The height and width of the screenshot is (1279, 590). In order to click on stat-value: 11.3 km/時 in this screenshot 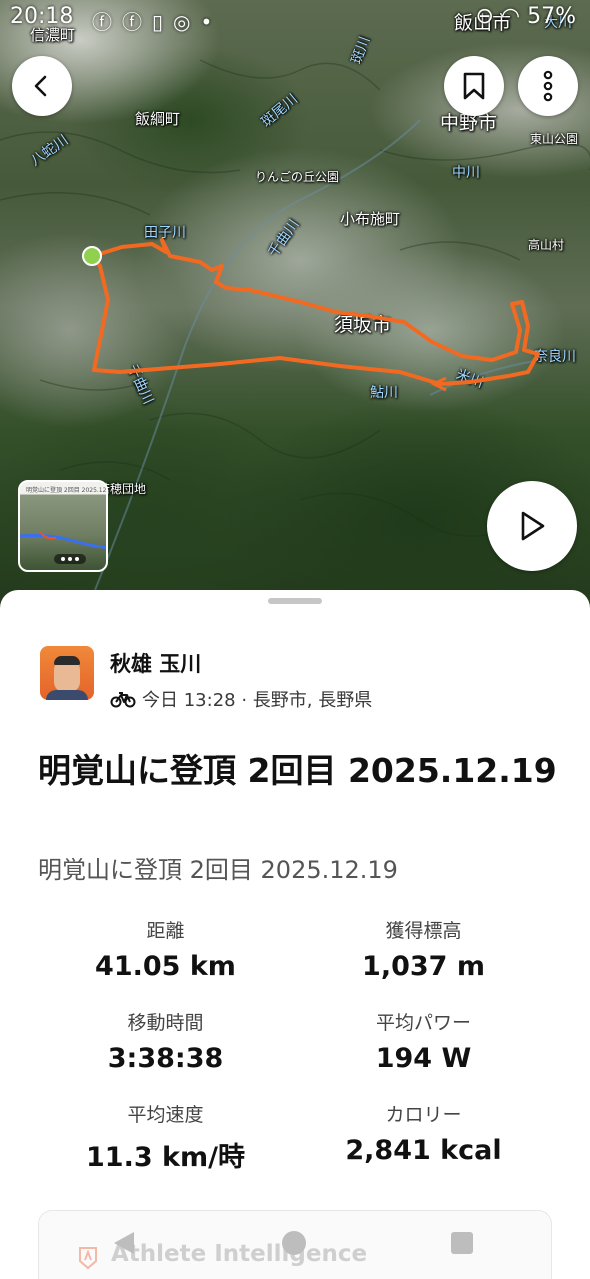, I will do `click(165, 1157)`.